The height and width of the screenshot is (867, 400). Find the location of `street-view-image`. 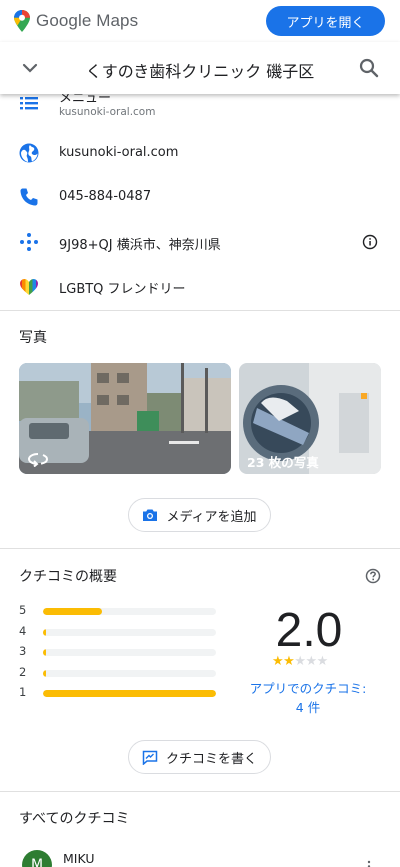

street-view-image is located at coordinates (125, 418).